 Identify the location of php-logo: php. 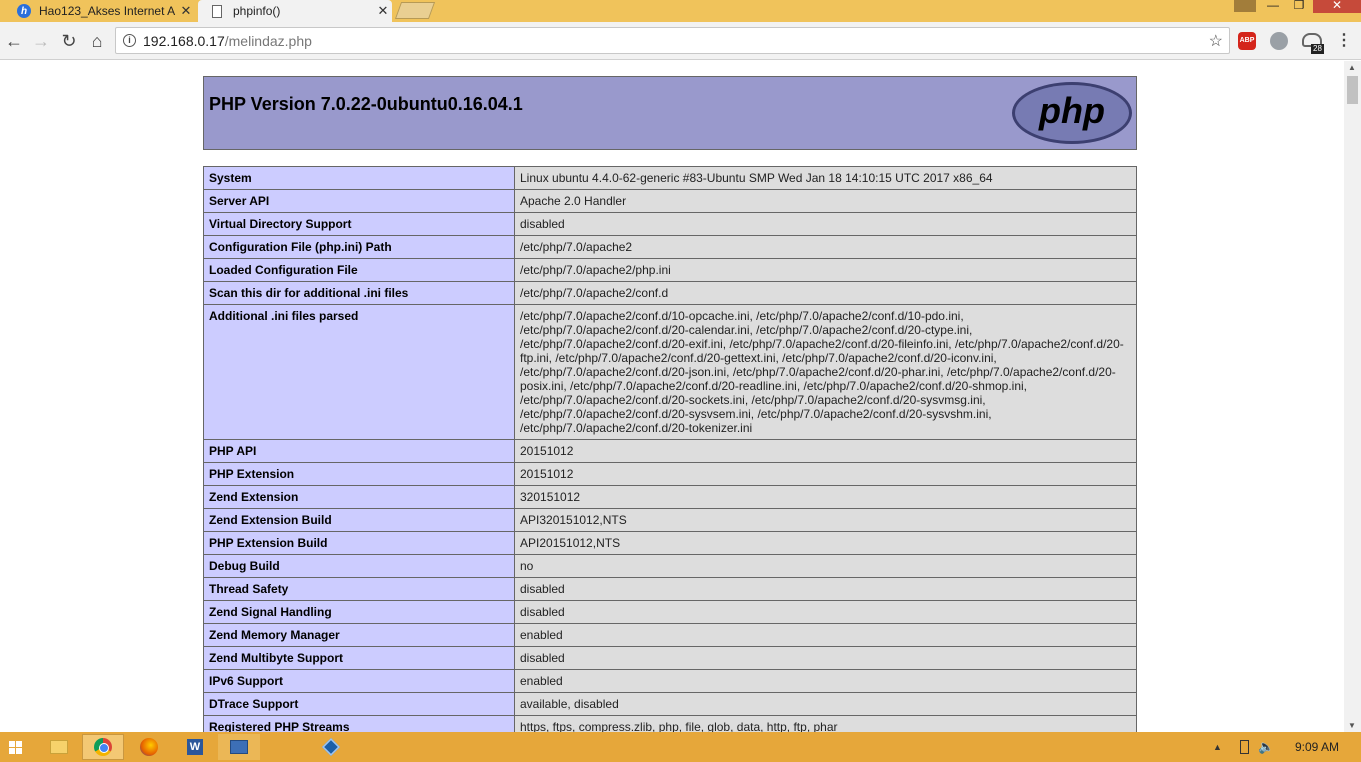
(1072, 113).